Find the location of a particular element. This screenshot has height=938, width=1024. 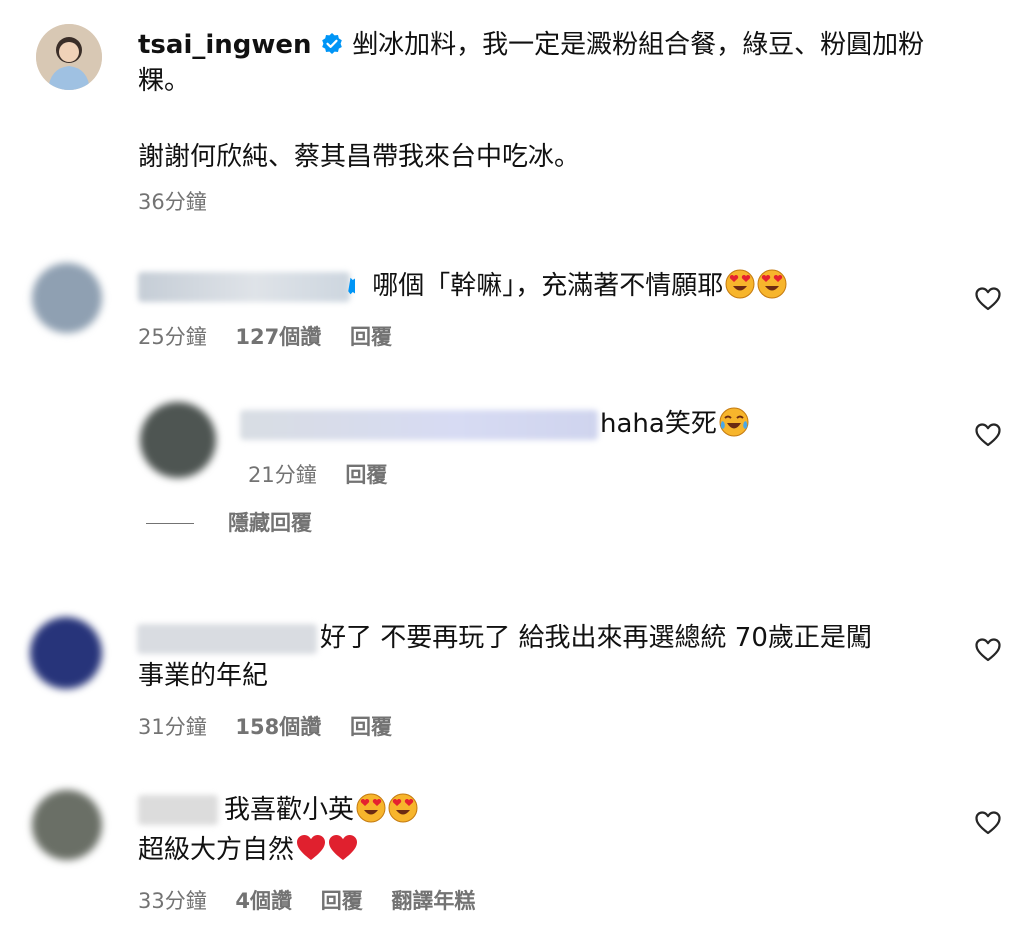

post-caption-line3: 謝謝何欣純、蔡其昌帶我來台中吃冰。 is located at coordinates (359, 157).